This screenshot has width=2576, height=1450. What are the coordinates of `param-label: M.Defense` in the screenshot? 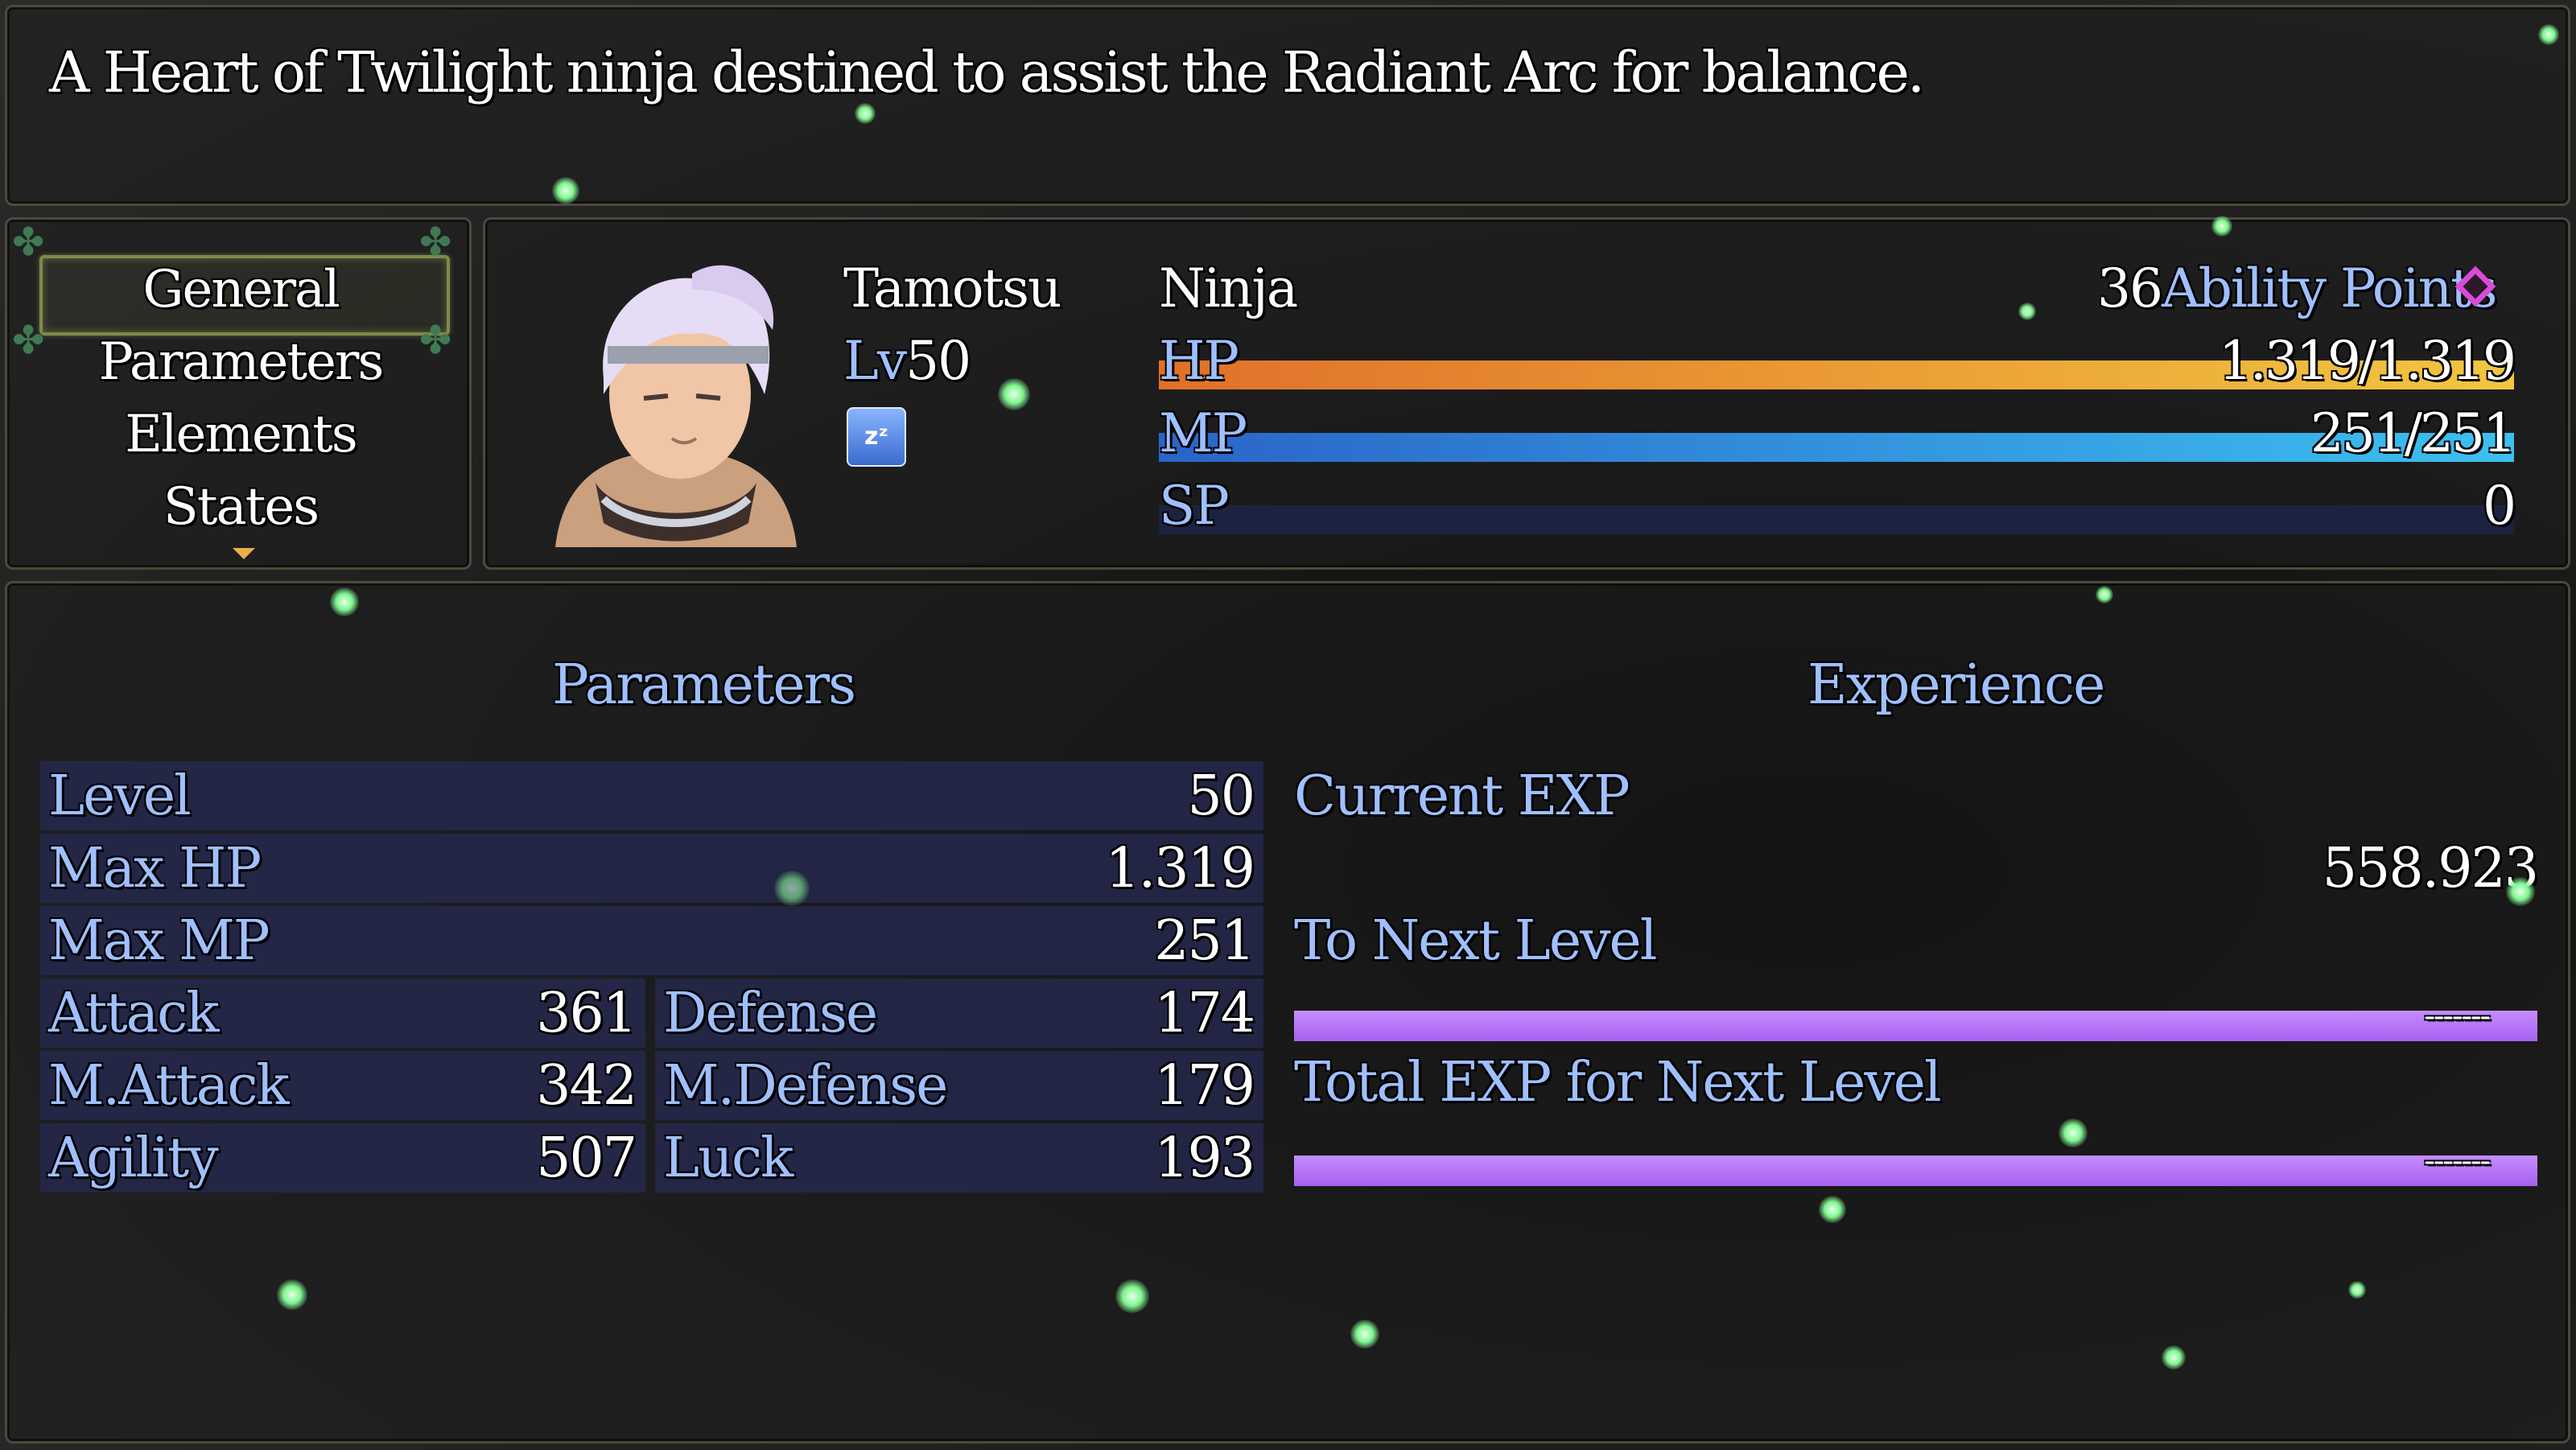 It's located at (805, 1086).